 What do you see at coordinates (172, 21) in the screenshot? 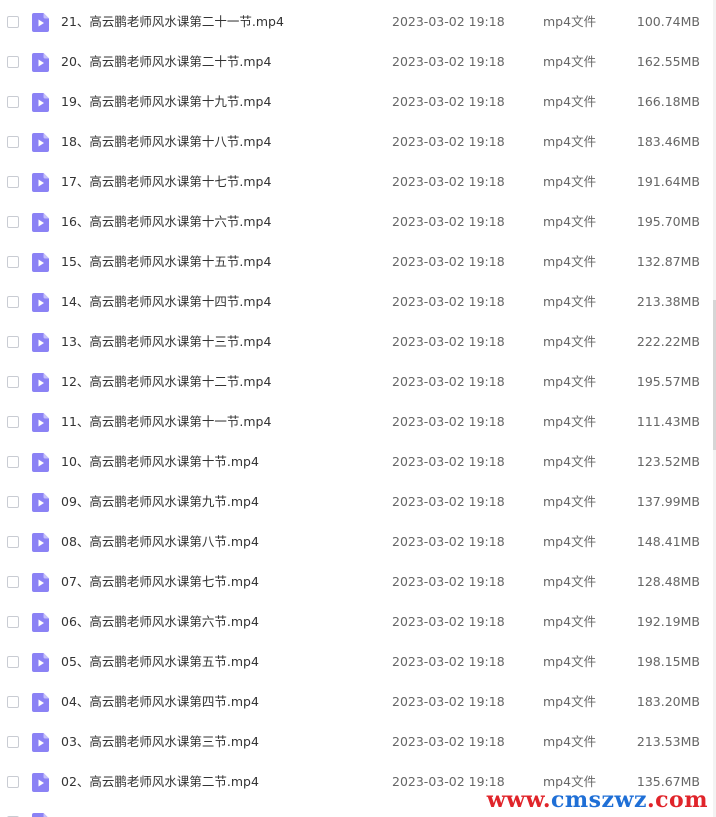
I see `file-name: 21、高云鹏老师风水课第二十一节.mp4` at bounding box center [172, 21].